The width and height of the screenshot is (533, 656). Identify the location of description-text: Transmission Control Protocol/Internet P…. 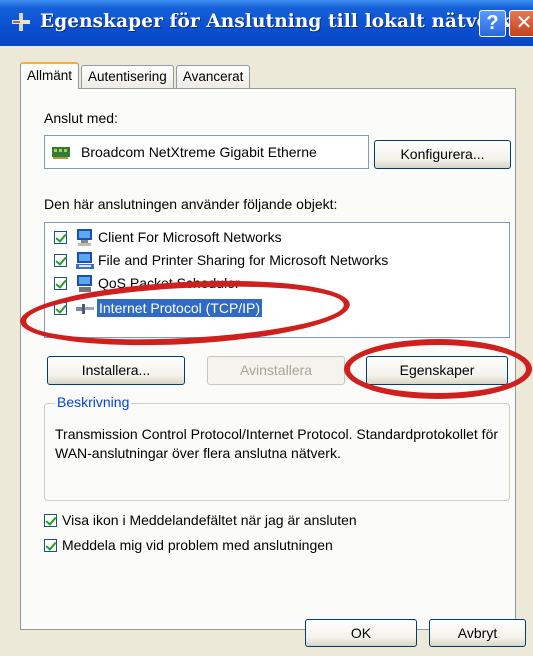
(277, 443).